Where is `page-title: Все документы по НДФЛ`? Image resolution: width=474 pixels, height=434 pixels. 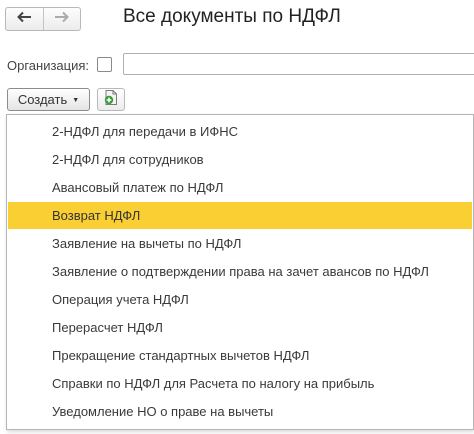
page-title: Все документы по НДФЛ is located at coordinates (232, 16).